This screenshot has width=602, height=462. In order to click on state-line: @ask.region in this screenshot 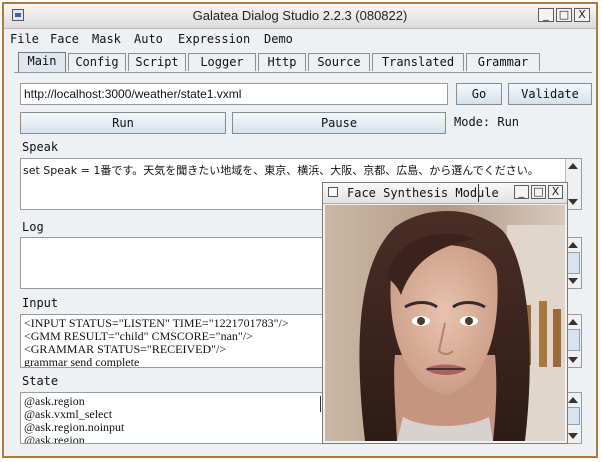, I will do `click(54, 438)`.